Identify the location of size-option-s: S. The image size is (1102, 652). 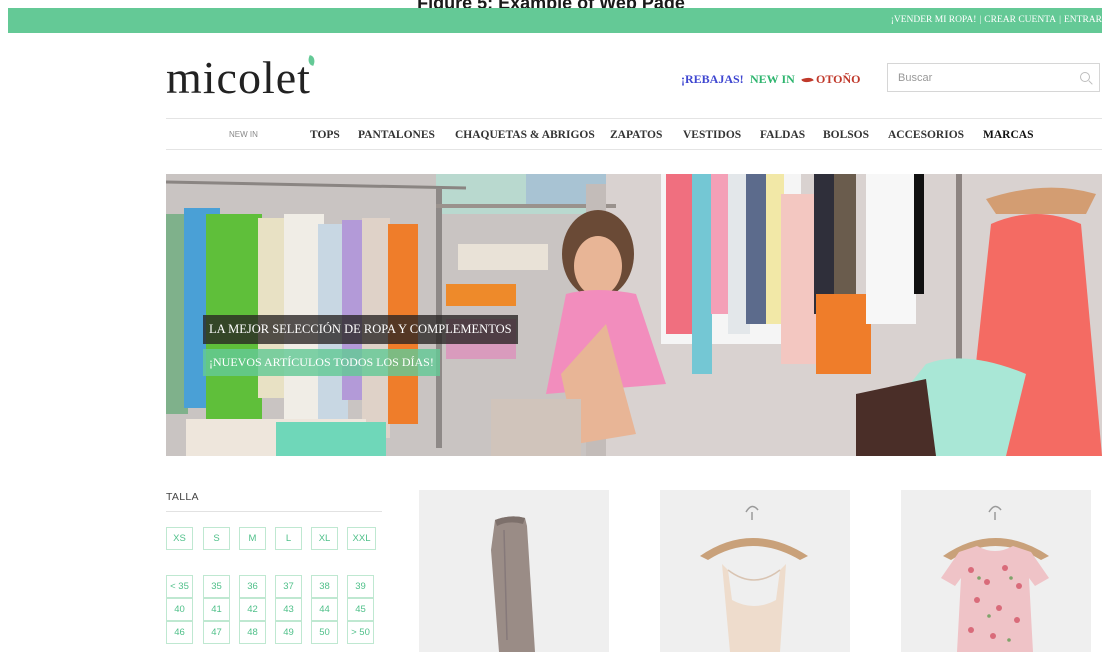
(216, 538).